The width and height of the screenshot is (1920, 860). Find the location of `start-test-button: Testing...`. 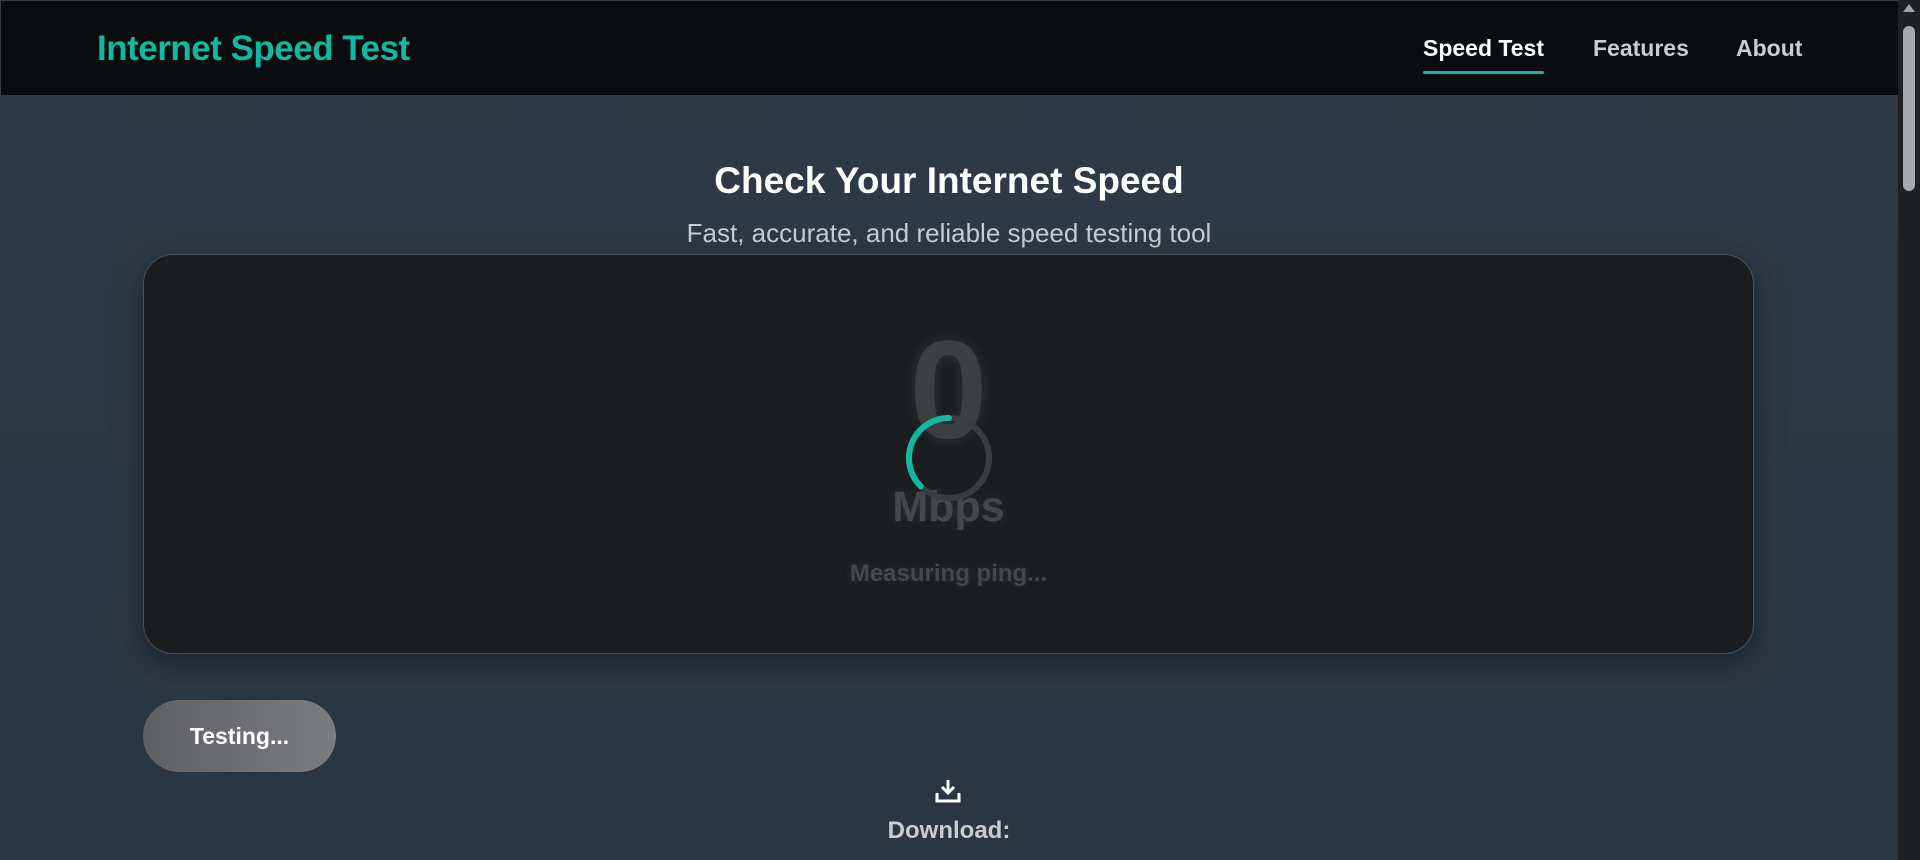

start-test-button: Testing... is located at coordinates (239, 736).